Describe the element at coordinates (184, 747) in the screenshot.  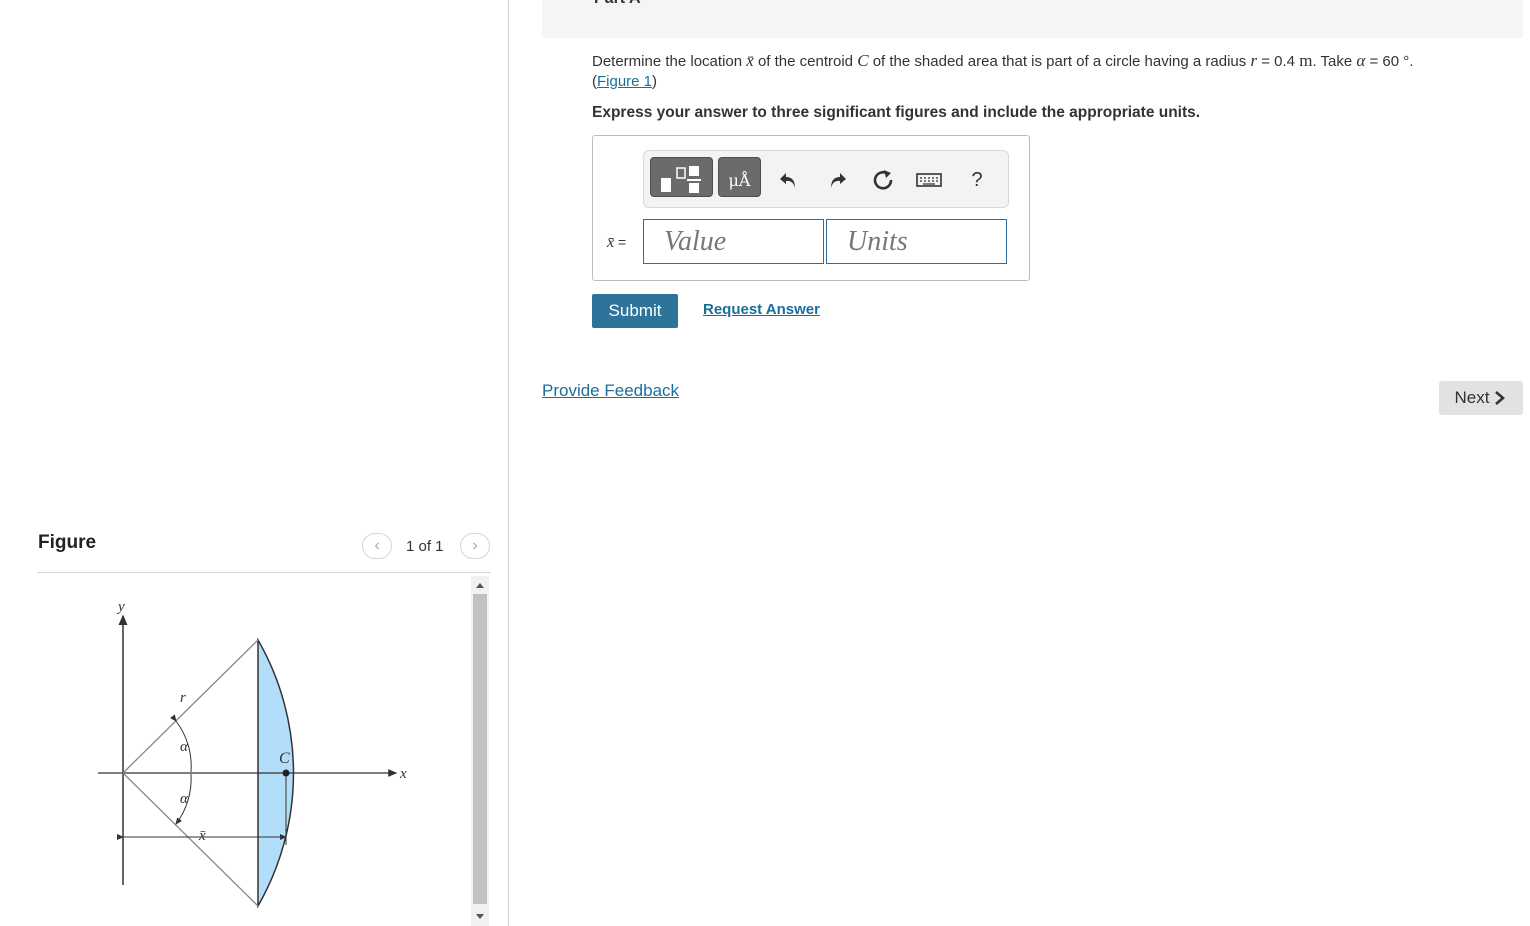
I see `label-alpha-top: α` at that location.